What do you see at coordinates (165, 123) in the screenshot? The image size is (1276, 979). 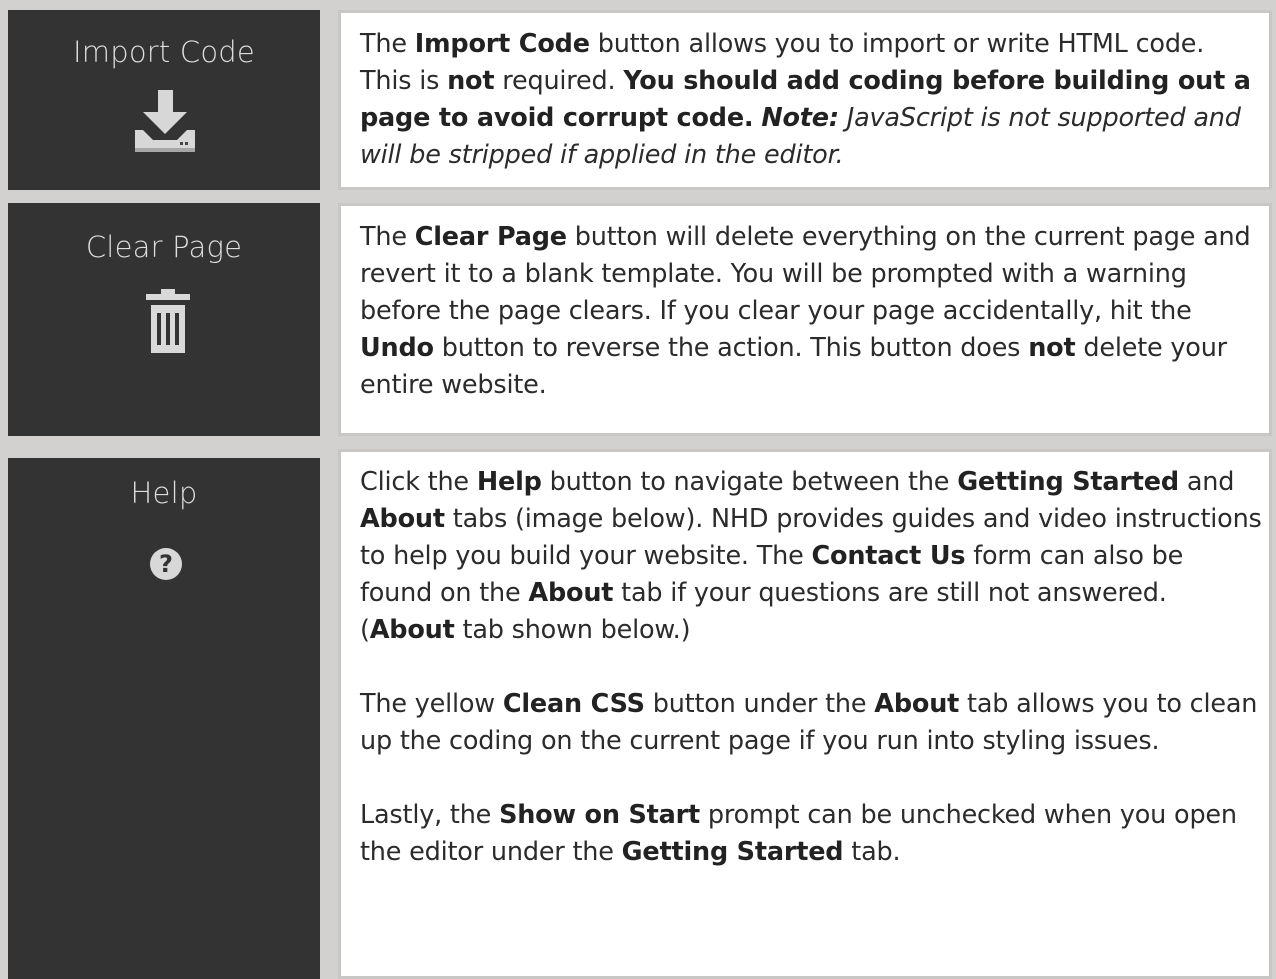 I see `download-icon` at bounding box center [165, 123].